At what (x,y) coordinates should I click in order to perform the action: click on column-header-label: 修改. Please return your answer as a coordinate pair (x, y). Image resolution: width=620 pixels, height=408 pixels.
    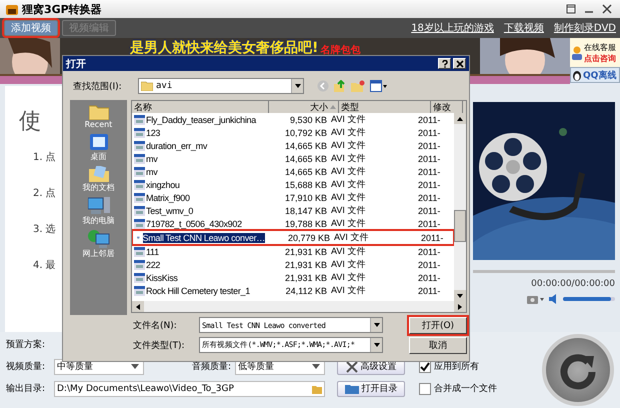
    Looking at the image, I should click on (442, 107).